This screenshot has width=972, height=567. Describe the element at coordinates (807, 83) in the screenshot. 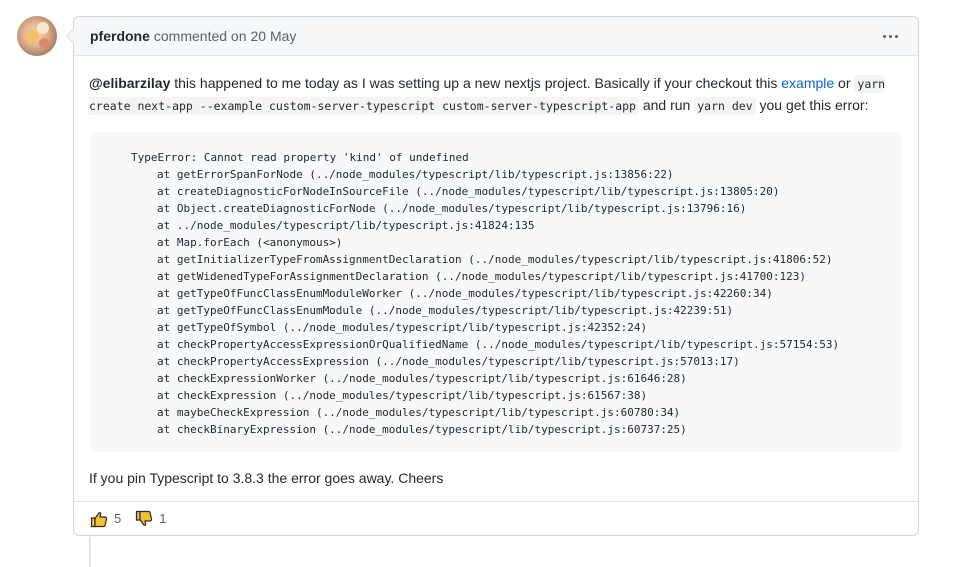

I see `example-link: example` at that location.